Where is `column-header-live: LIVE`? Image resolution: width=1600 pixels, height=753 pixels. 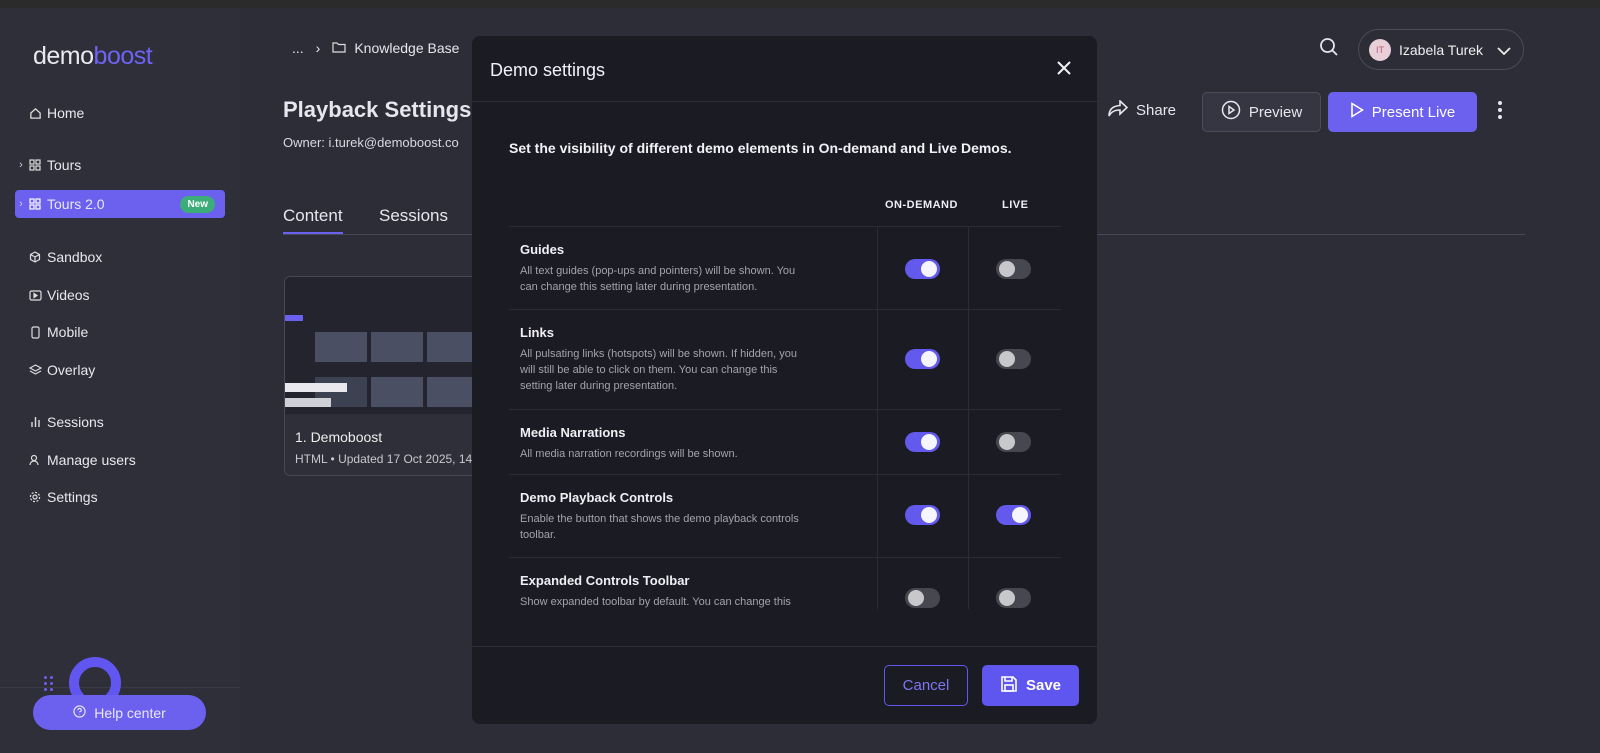
column-header-live: LIVE is located at coordinates (1015, 205).